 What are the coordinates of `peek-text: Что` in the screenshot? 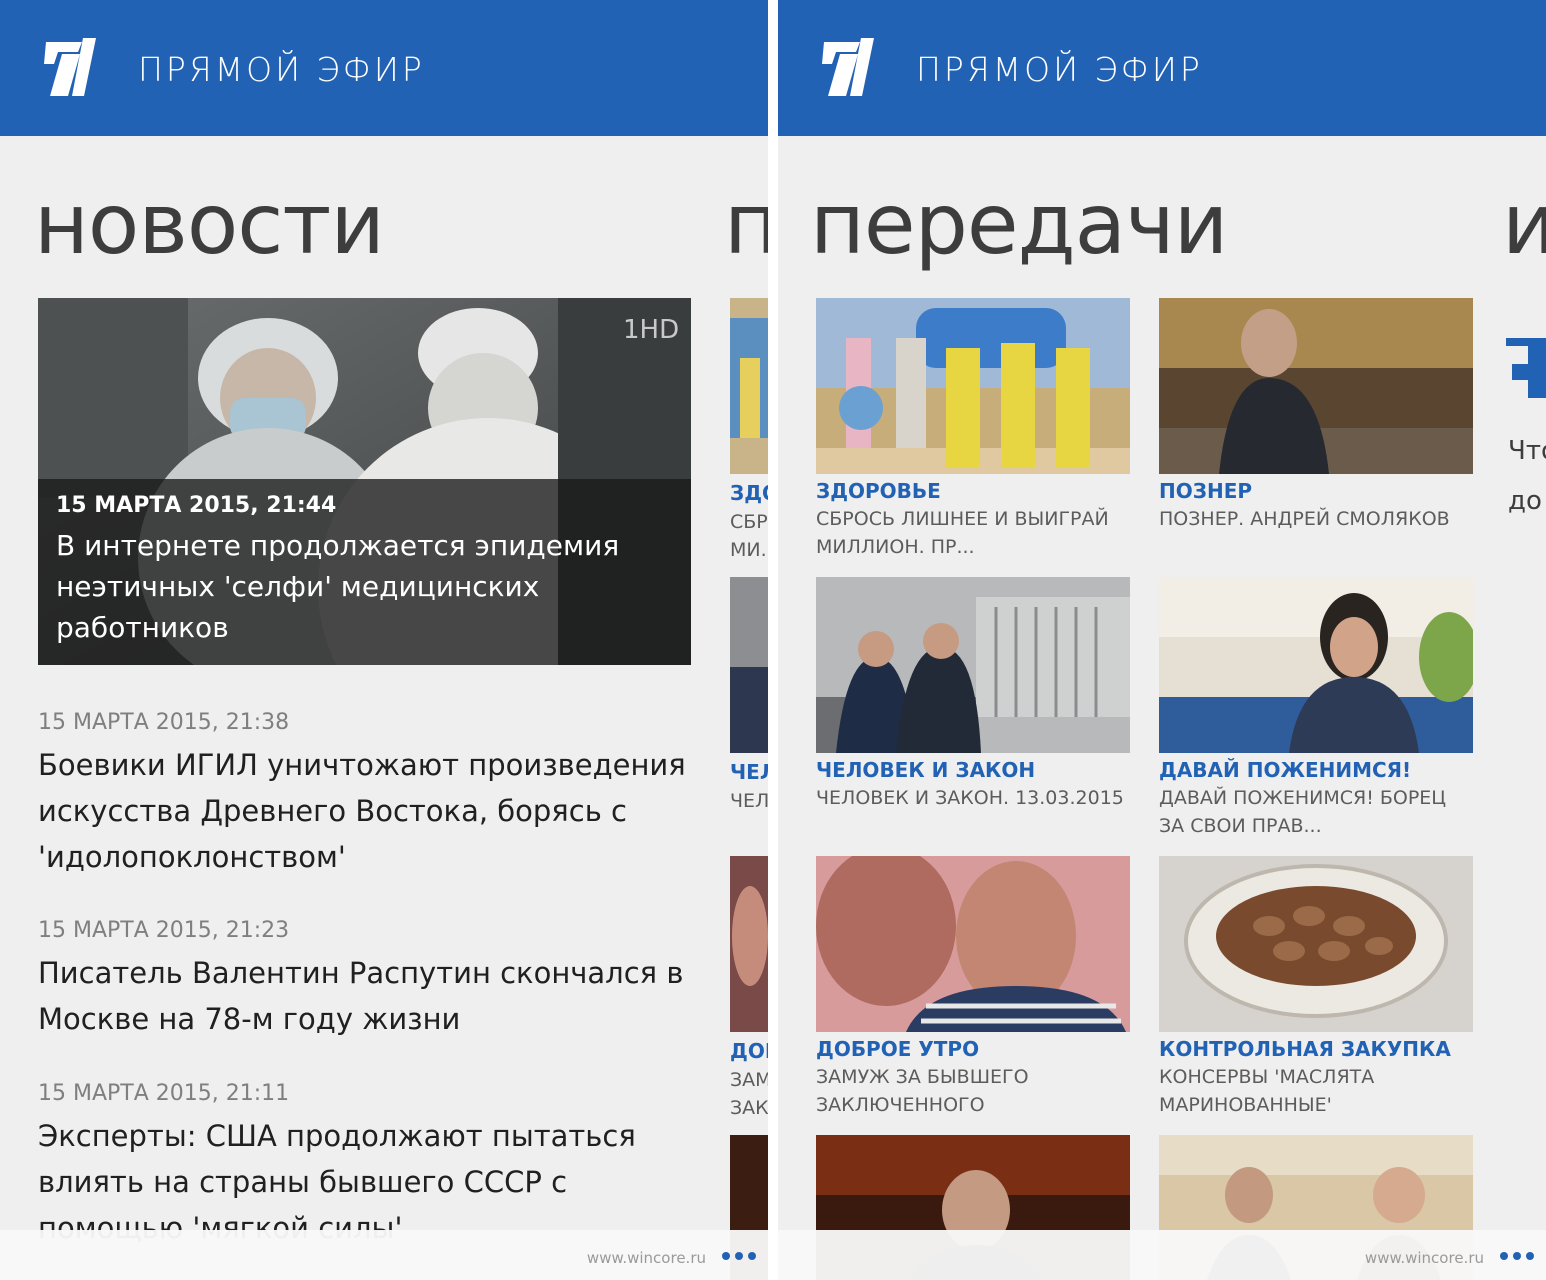 It's located at (1527, 451).